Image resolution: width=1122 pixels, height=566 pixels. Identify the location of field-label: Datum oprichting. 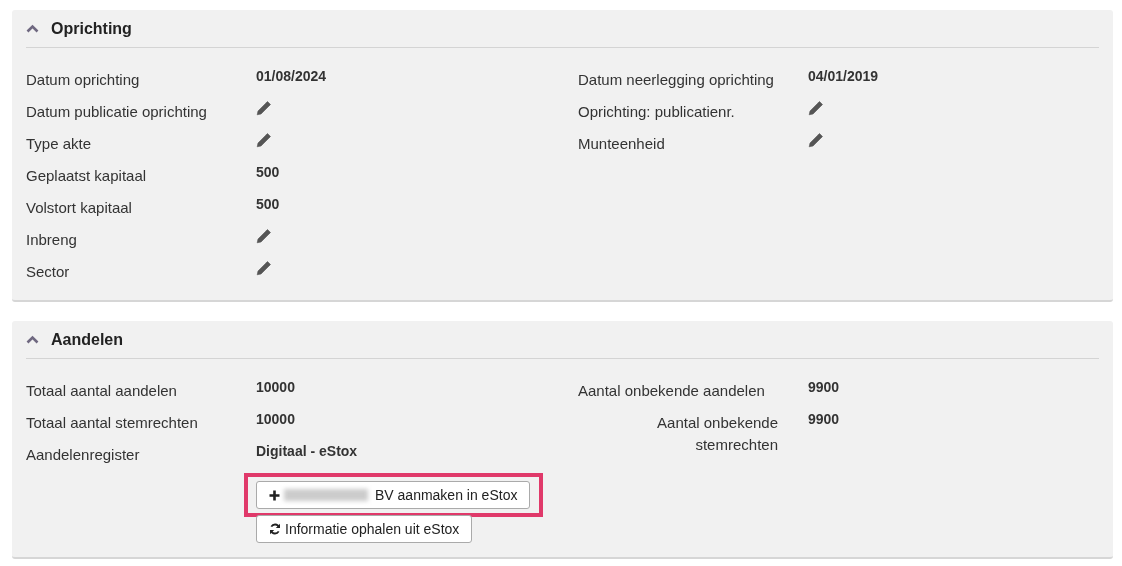
(83, 80).